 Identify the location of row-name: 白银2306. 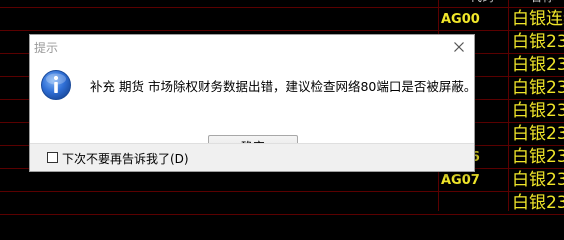
(538, 157).